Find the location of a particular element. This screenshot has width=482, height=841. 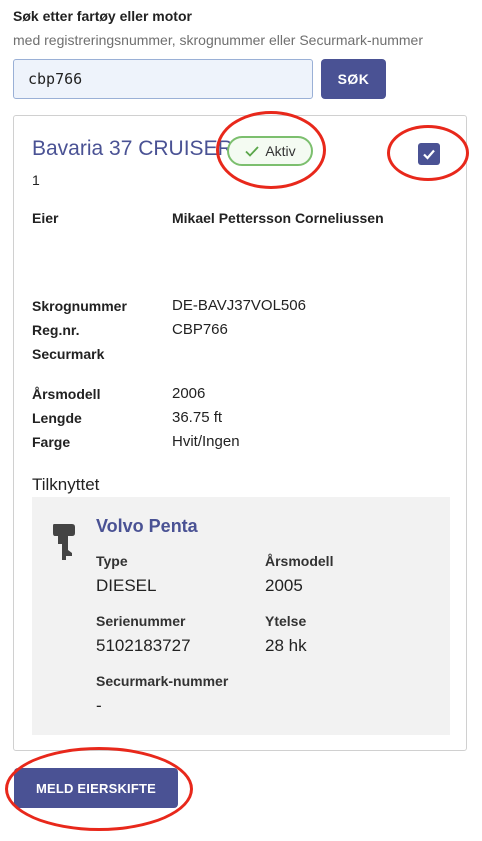

report-ownership-change-button: MELD EIERSKIFTE is located at coordinates (96, 788).